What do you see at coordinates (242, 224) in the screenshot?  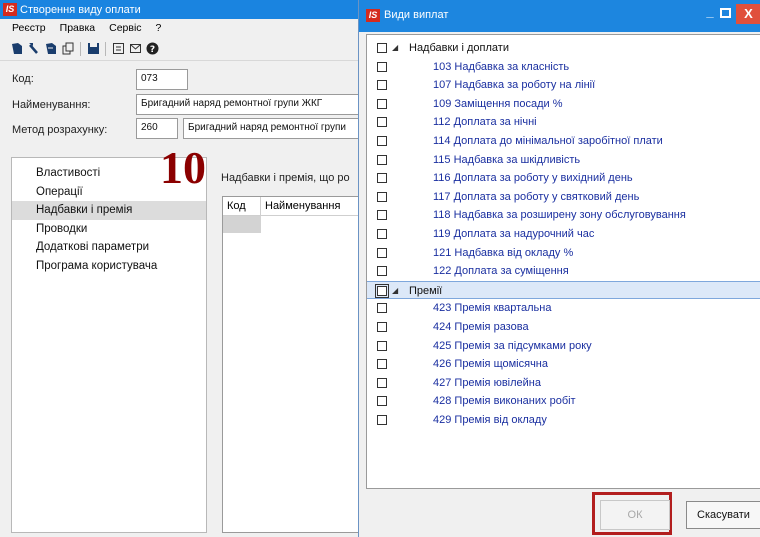 I see `grid-selected-cell` at bounding box center [242, 224].